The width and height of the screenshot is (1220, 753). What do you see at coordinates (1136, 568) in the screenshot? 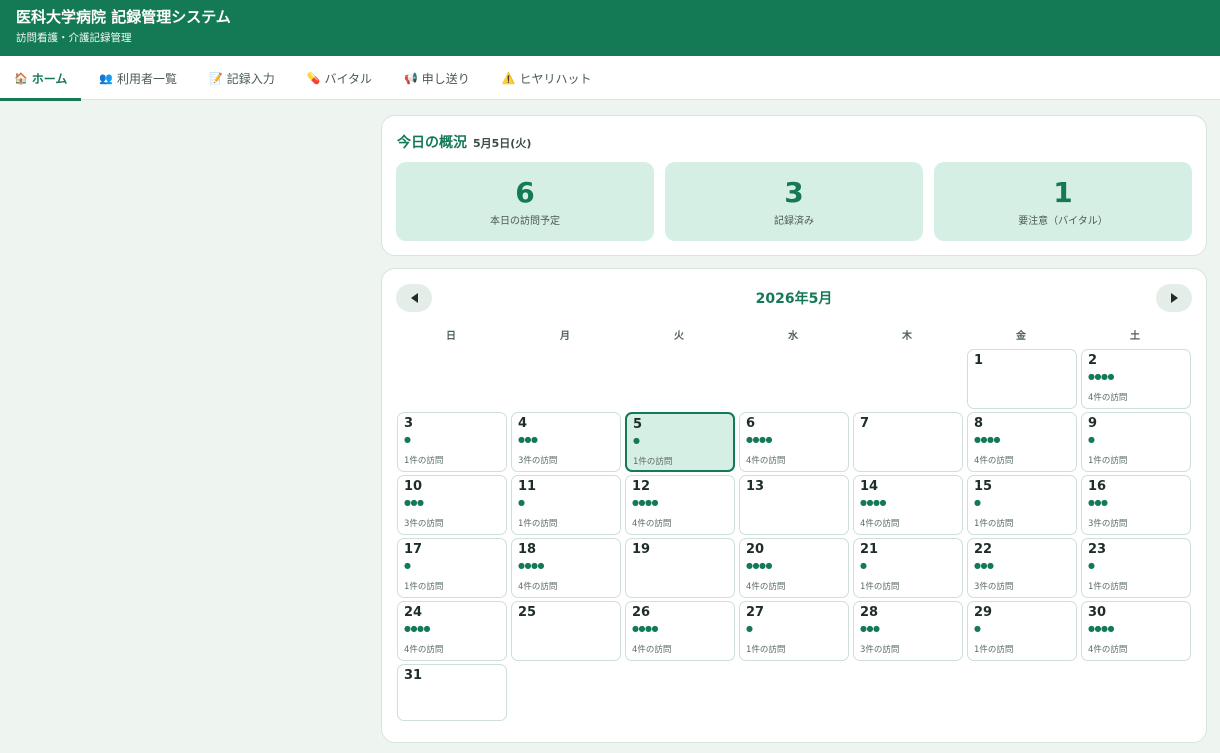
I see `calendar-day: 23 ● 1件の訪問` at bounding box center [1136, 568].